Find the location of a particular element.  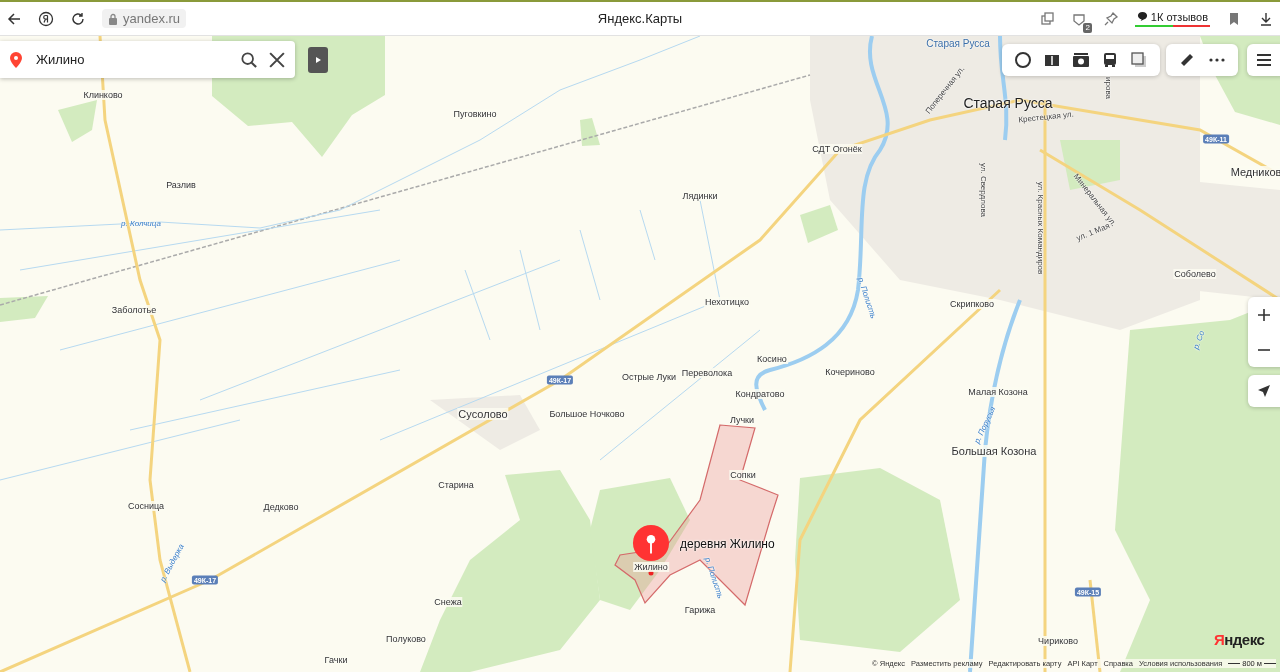

location-arrow-icon is located at coordinates (1264, 391).